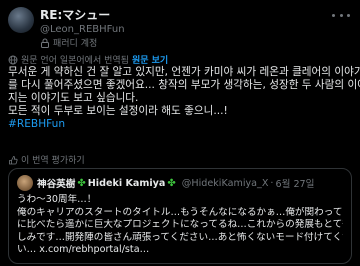 The image size is (360, 266). I want to click on show-original-link: 원문 보기, so click(150, 59).